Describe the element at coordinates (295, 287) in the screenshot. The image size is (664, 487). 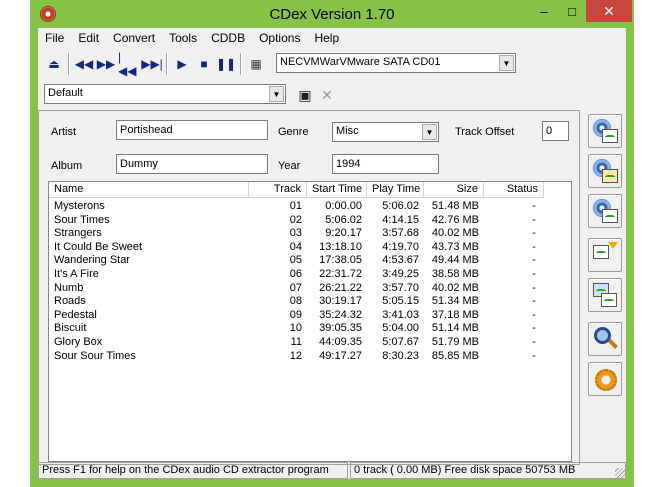
I see `cell-track: 07` at that location.